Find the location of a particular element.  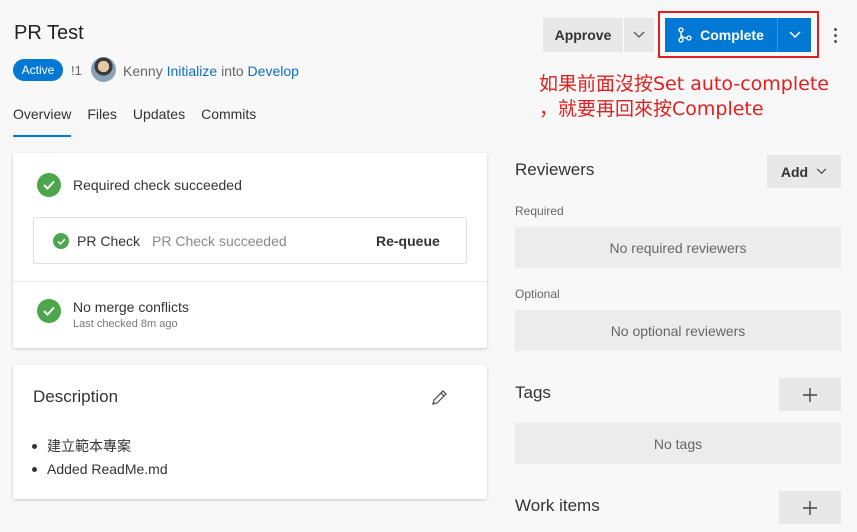

complete-button-group: Complete is located at coordinates (738, 35).